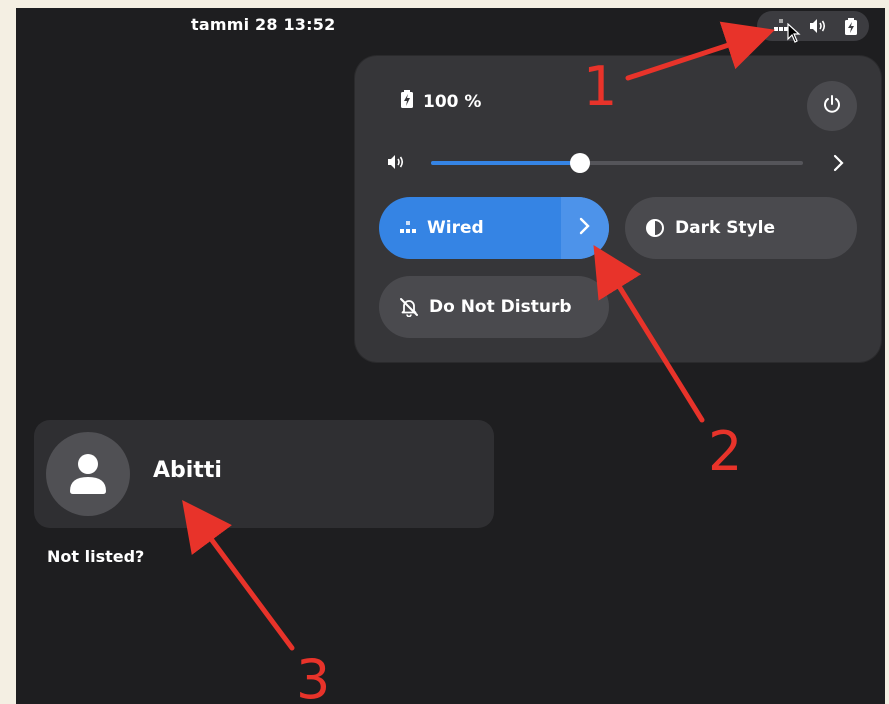 Image resolution: width=889 pixels, height=704 pixels. What do you see at coordinates (655, 228) in the screenshot?
I see `dark-style-icon` at bounding box center [655, 228].